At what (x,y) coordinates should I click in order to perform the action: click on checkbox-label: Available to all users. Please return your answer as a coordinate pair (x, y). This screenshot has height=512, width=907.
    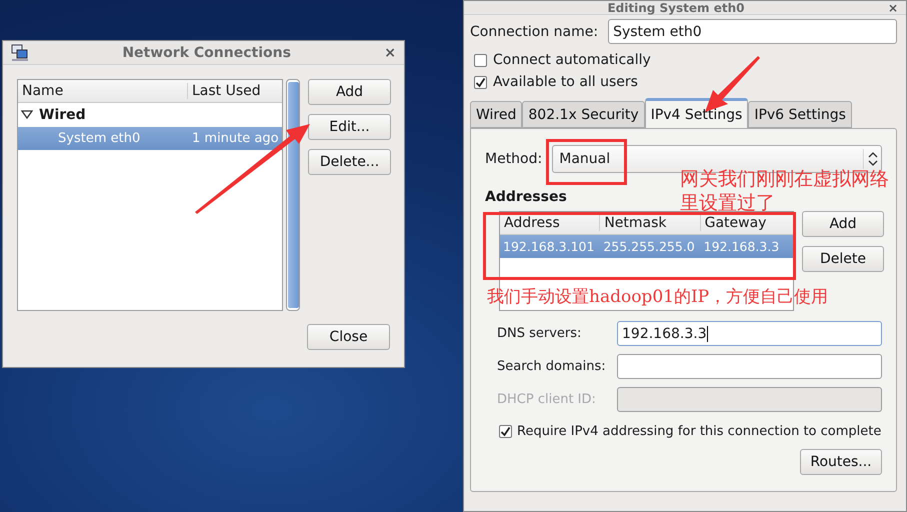
    Looking at the image, I should click on (565, 82).